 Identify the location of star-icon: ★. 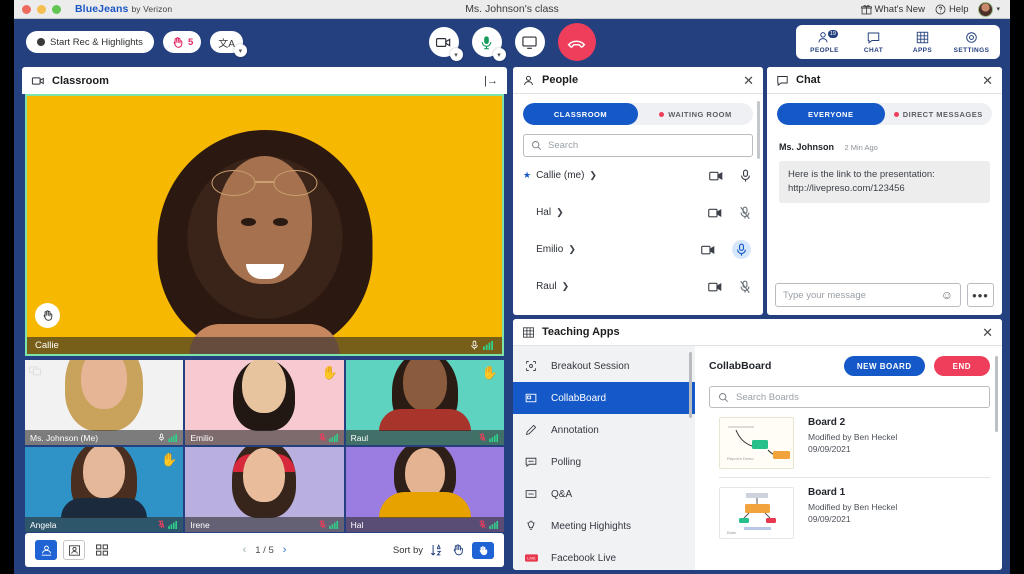
(527, 175).